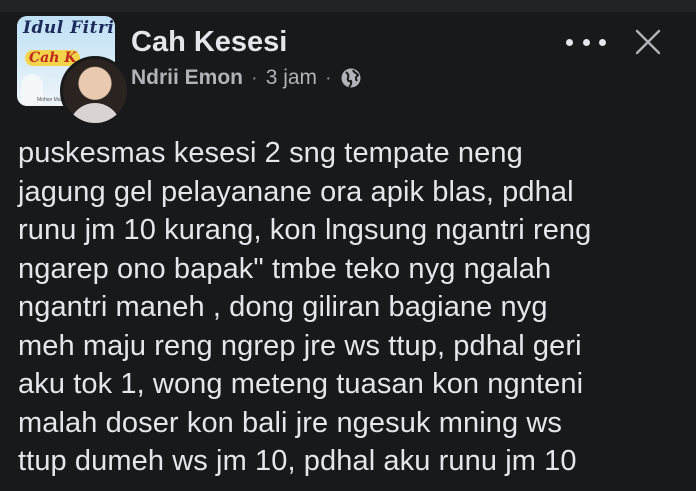 Image resolution: width=696 pixels, height=491 pixels. What do you see at coordinates (187, 78) in the screenshot?
I see `author-name-link: Ndrii Emon` at bounding box center [187, 78].